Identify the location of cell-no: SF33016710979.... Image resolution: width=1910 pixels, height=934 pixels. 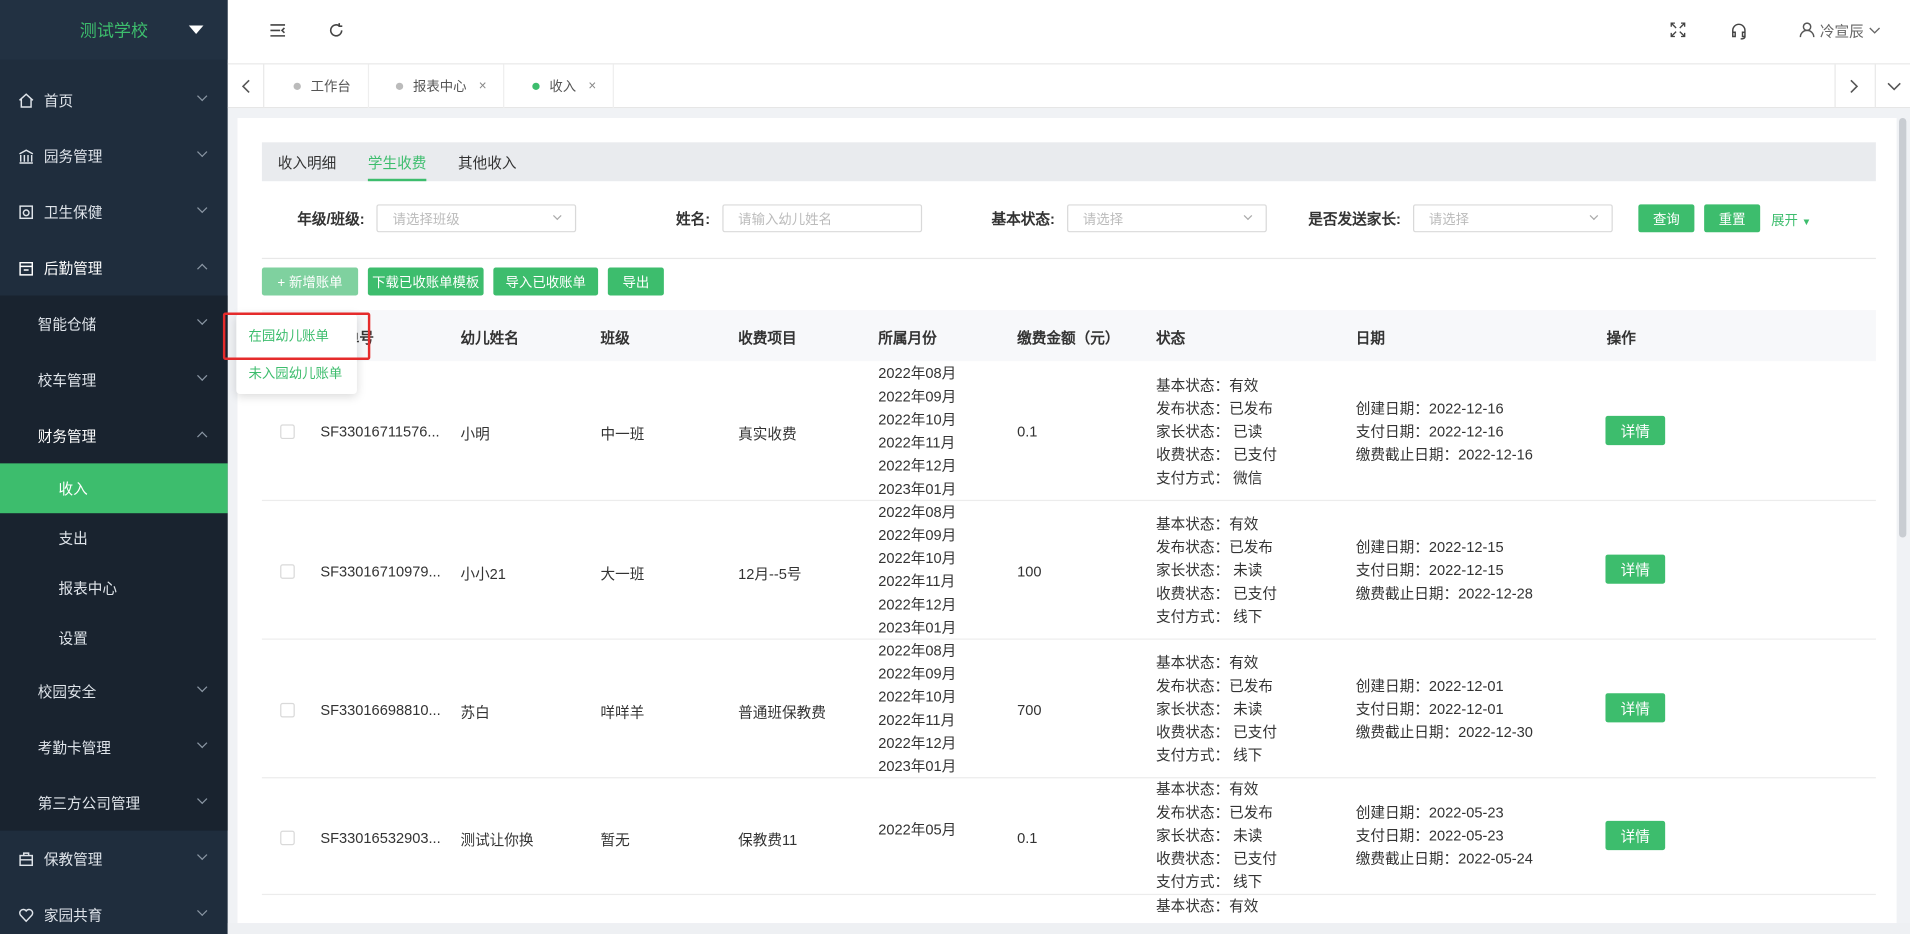
(380, 572).